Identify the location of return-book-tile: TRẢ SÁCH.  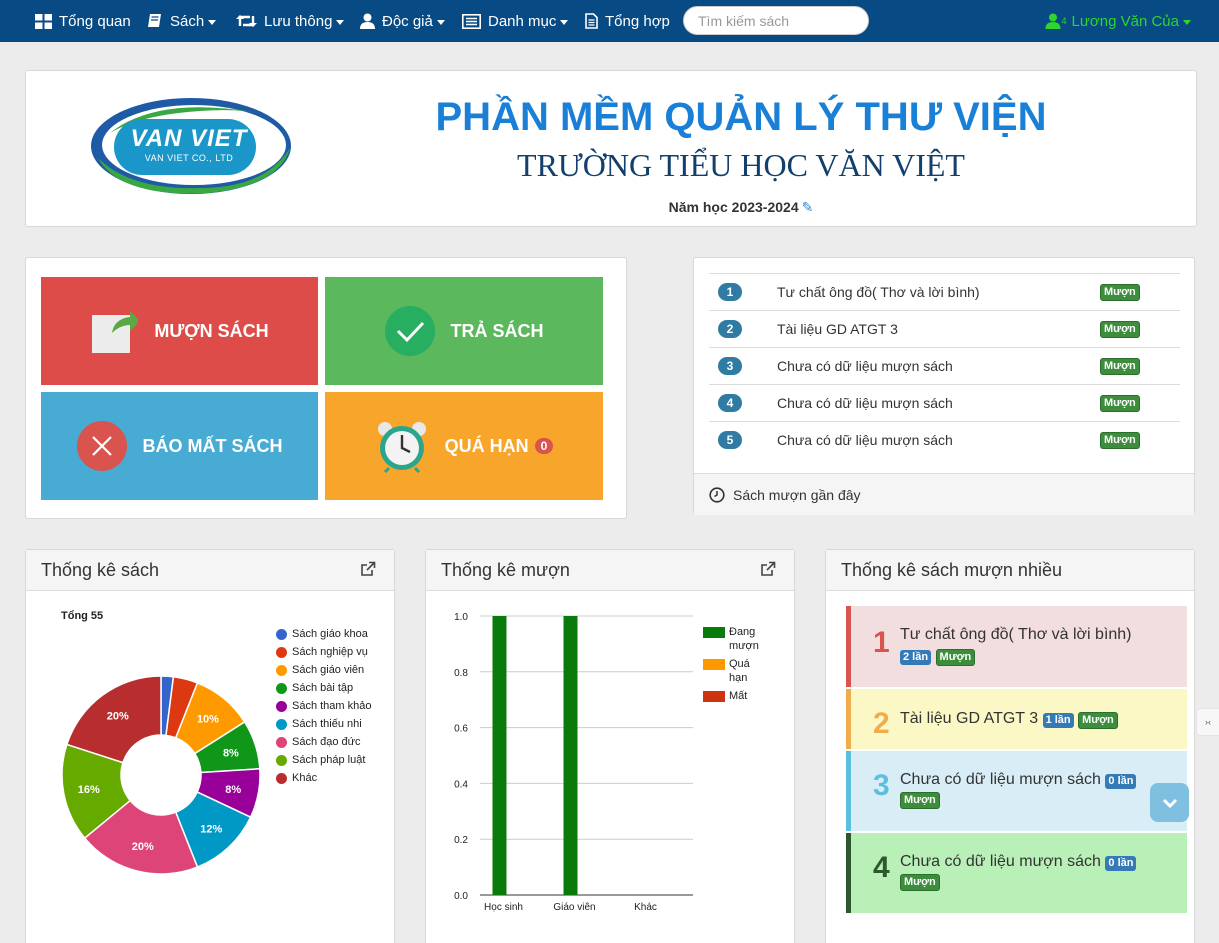
(464, 331).